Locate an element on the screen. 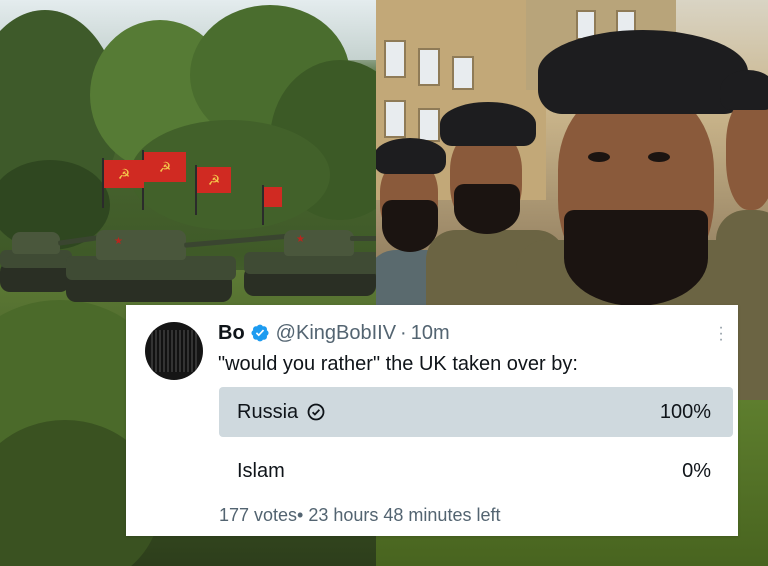 This screenshot has width=768, height=566. poll-option-label: Islam is located at coordinates (261, 471).